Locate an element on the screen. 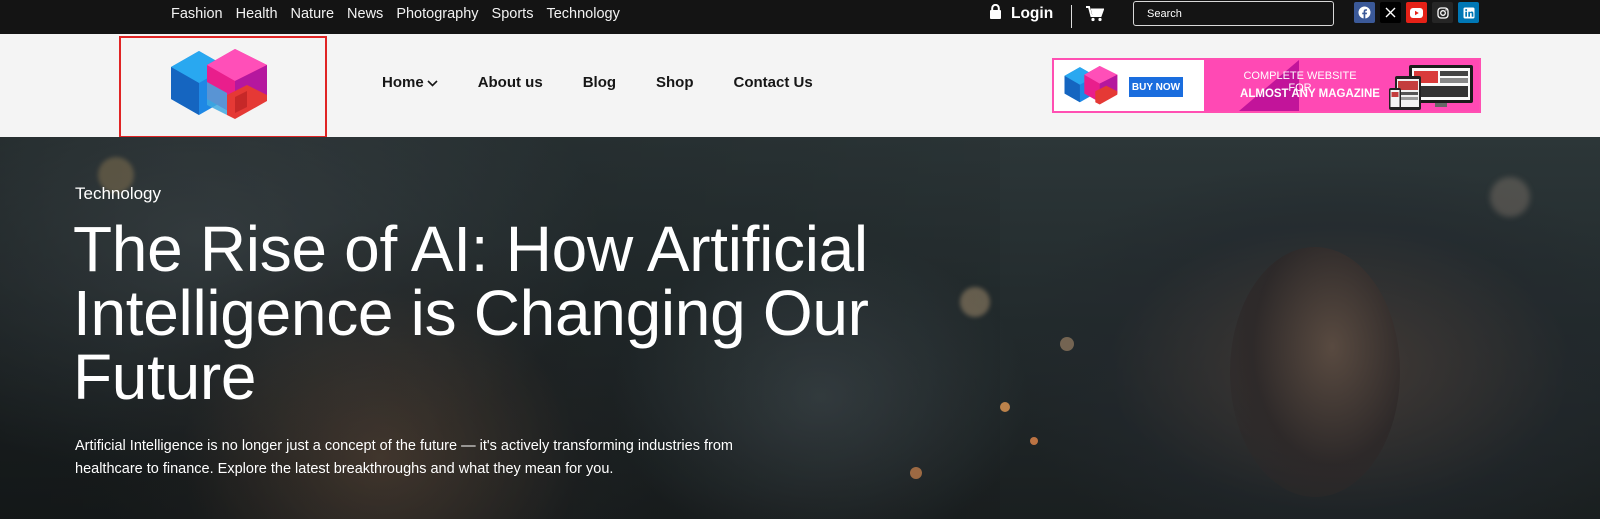 The height and width of the screenshot is (519, 1600). nav-item-home: Home is located at coordinates (410, 82).